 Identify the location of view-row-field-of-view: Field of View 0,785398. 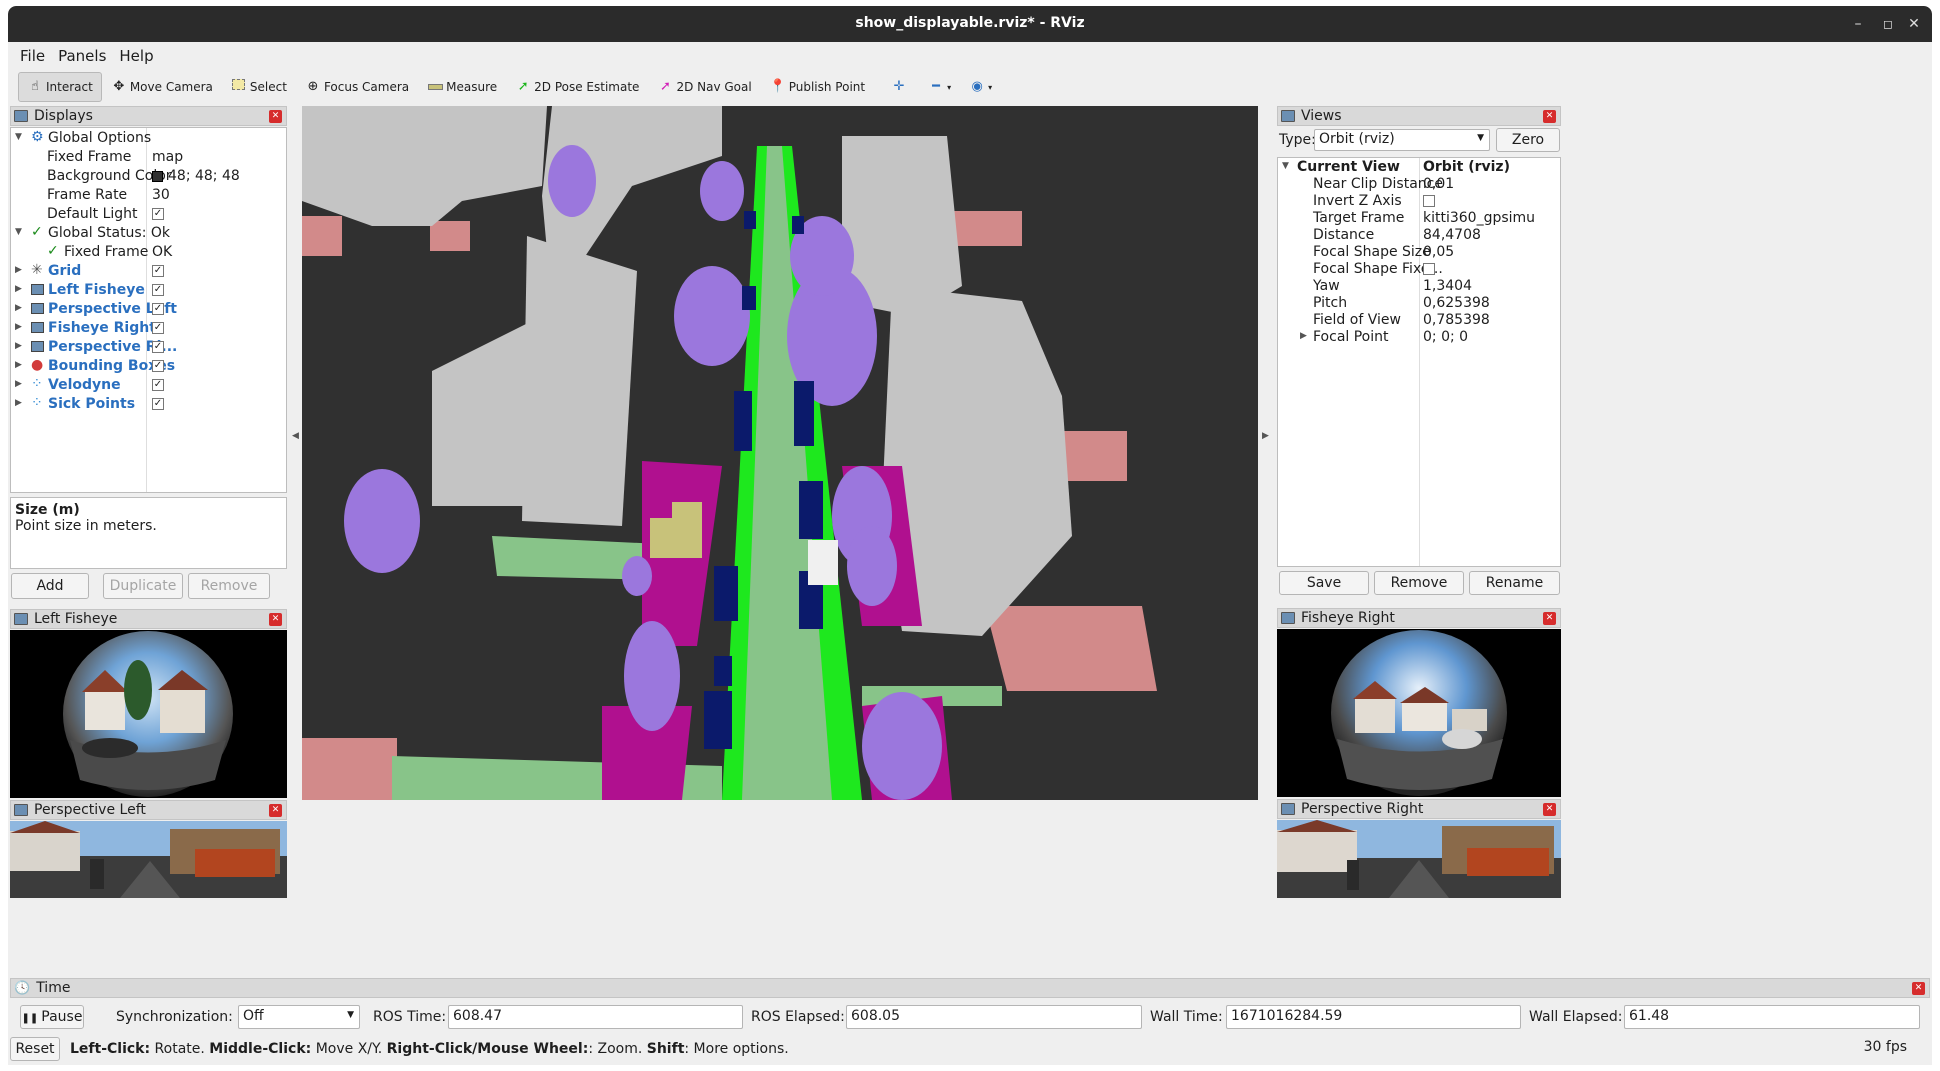
(1419, 320).